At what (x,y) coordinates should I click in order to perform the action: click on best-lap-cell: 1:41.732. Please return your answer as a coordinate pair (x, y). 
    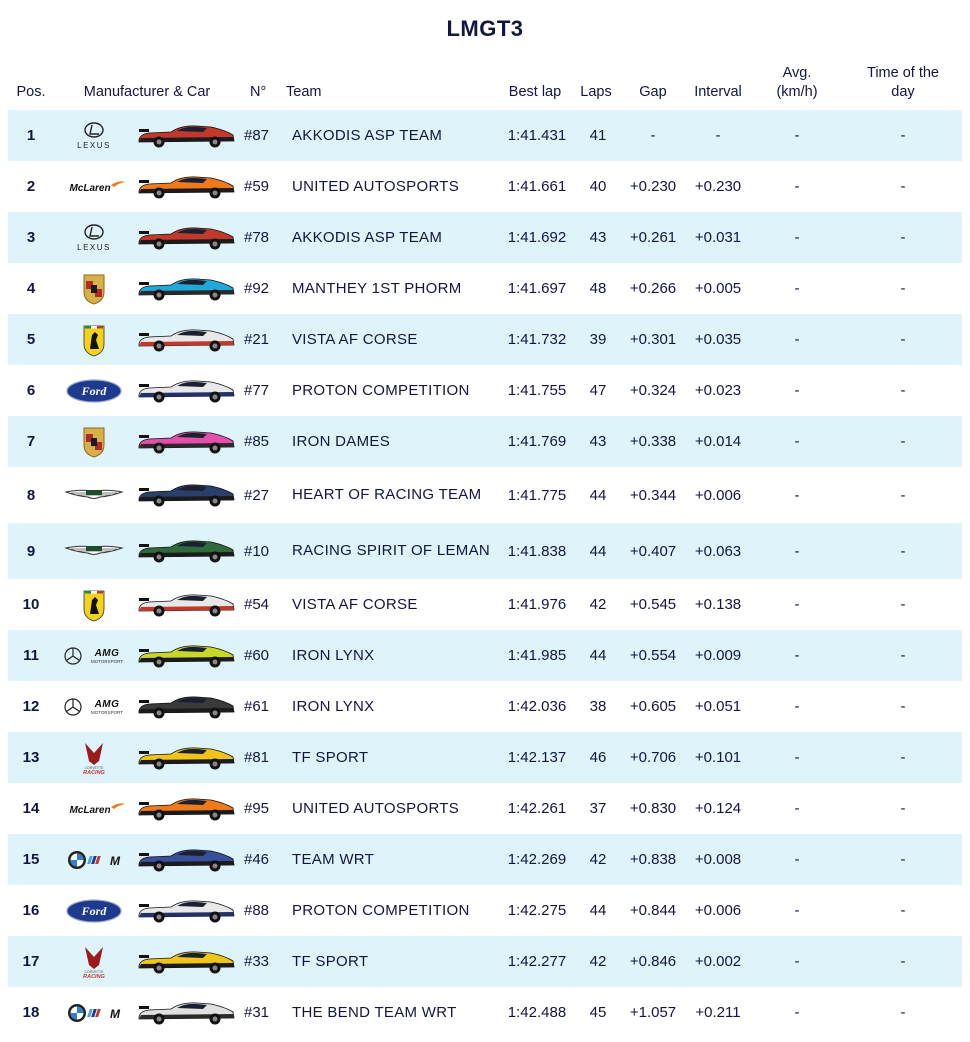
    Looking at the image, I should click on (537, 339).